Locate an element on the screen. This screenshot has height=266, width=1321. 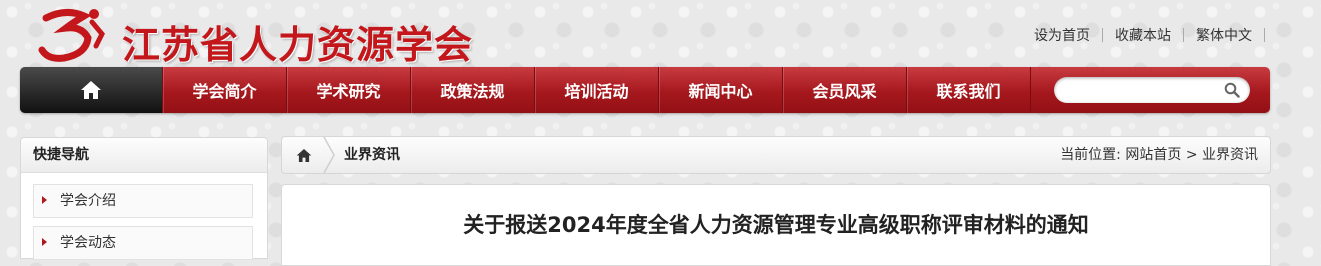
sidebar-item-intro: 学会介绍 is located at coordinates (143, 201).